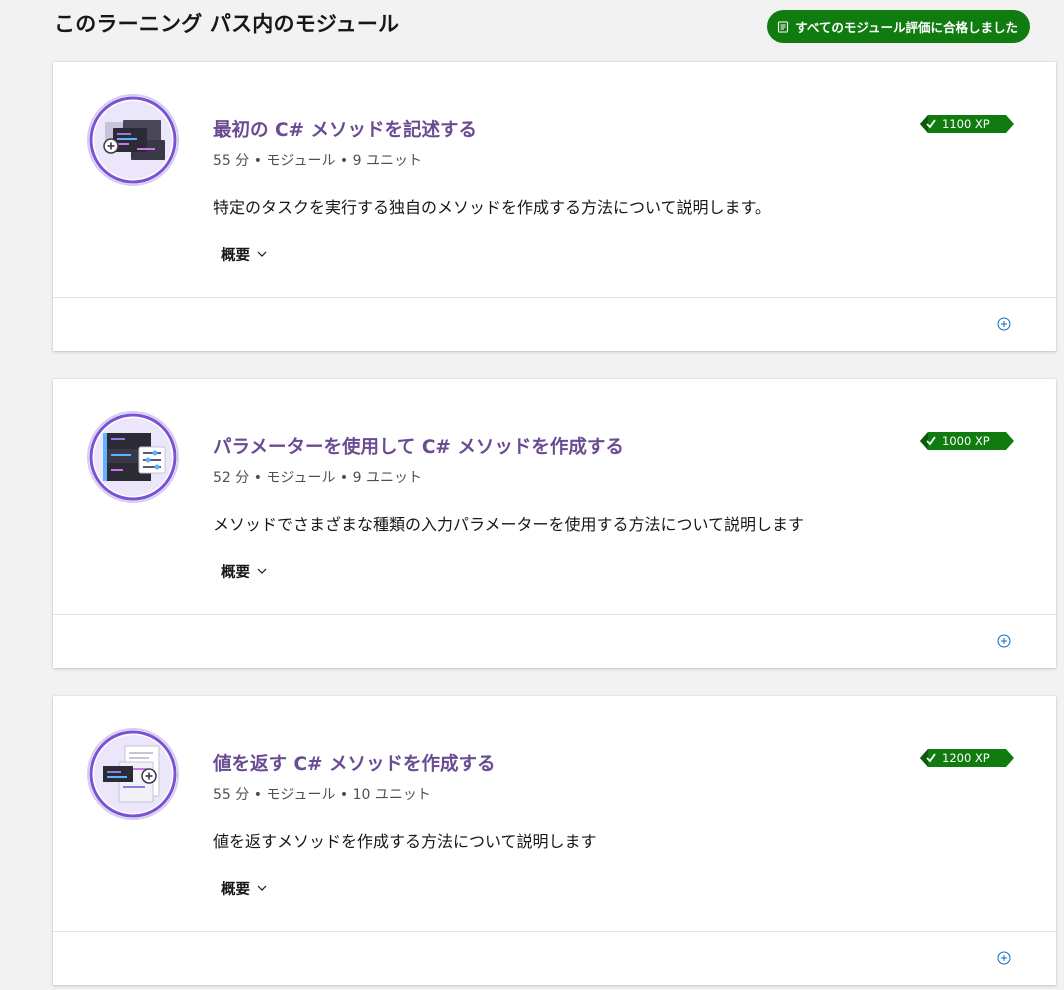 This screenshot has width=1064, height=990. Describe the element at coordinates (492, 207) in the screenshot. I see `module-description: 特定のタスクを実行する独自のメソッドを作成する方法について説明します。` at that location.